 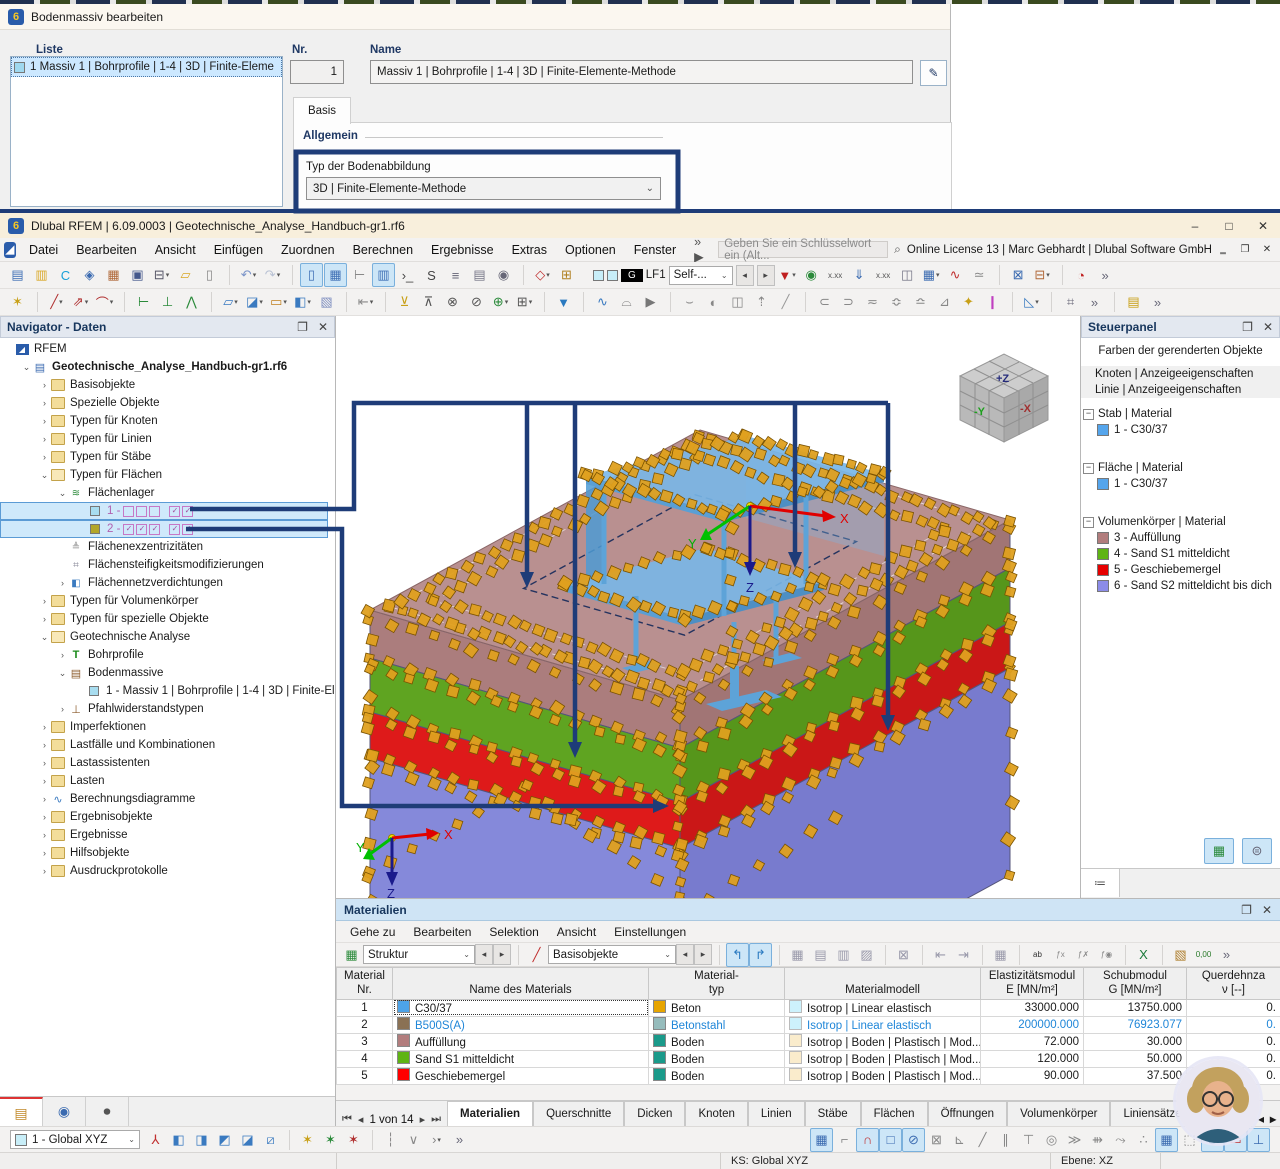 I want to click on tree-item-imperfektionen: › Imperfektionen, so click(x=167, y=727).